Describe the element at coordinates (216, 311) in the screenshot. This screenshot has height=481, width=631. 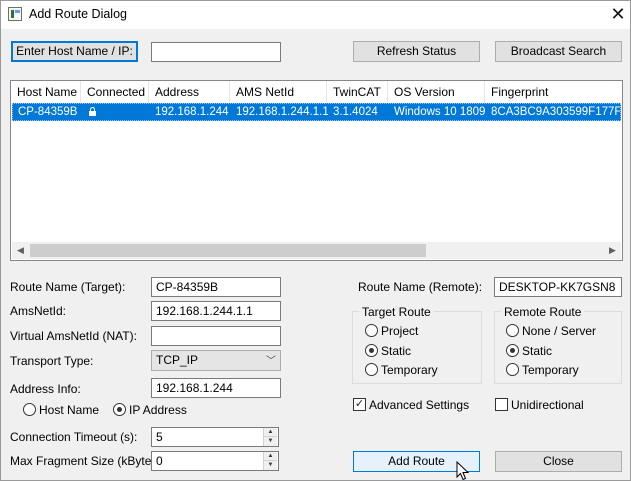
I see `ams-netid-input: 192.168.1.244.1.1` at that location.